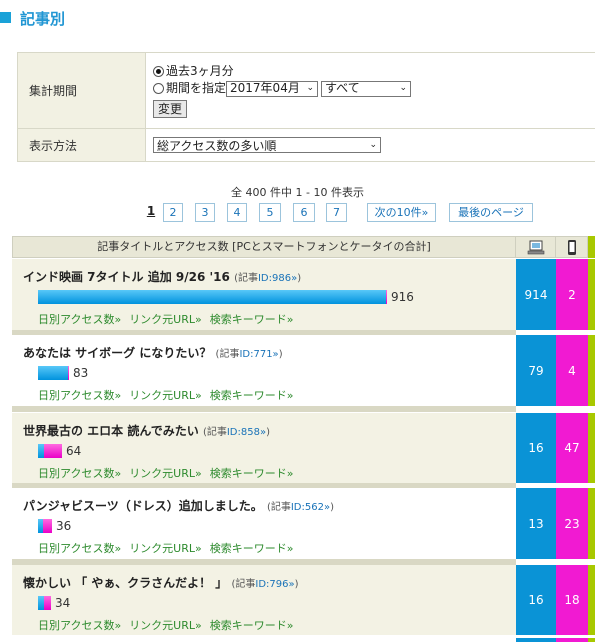 This screenshot has height=642, width=595. I want to click on month-select: 2017年04月 ⌄, so click(272, 88).